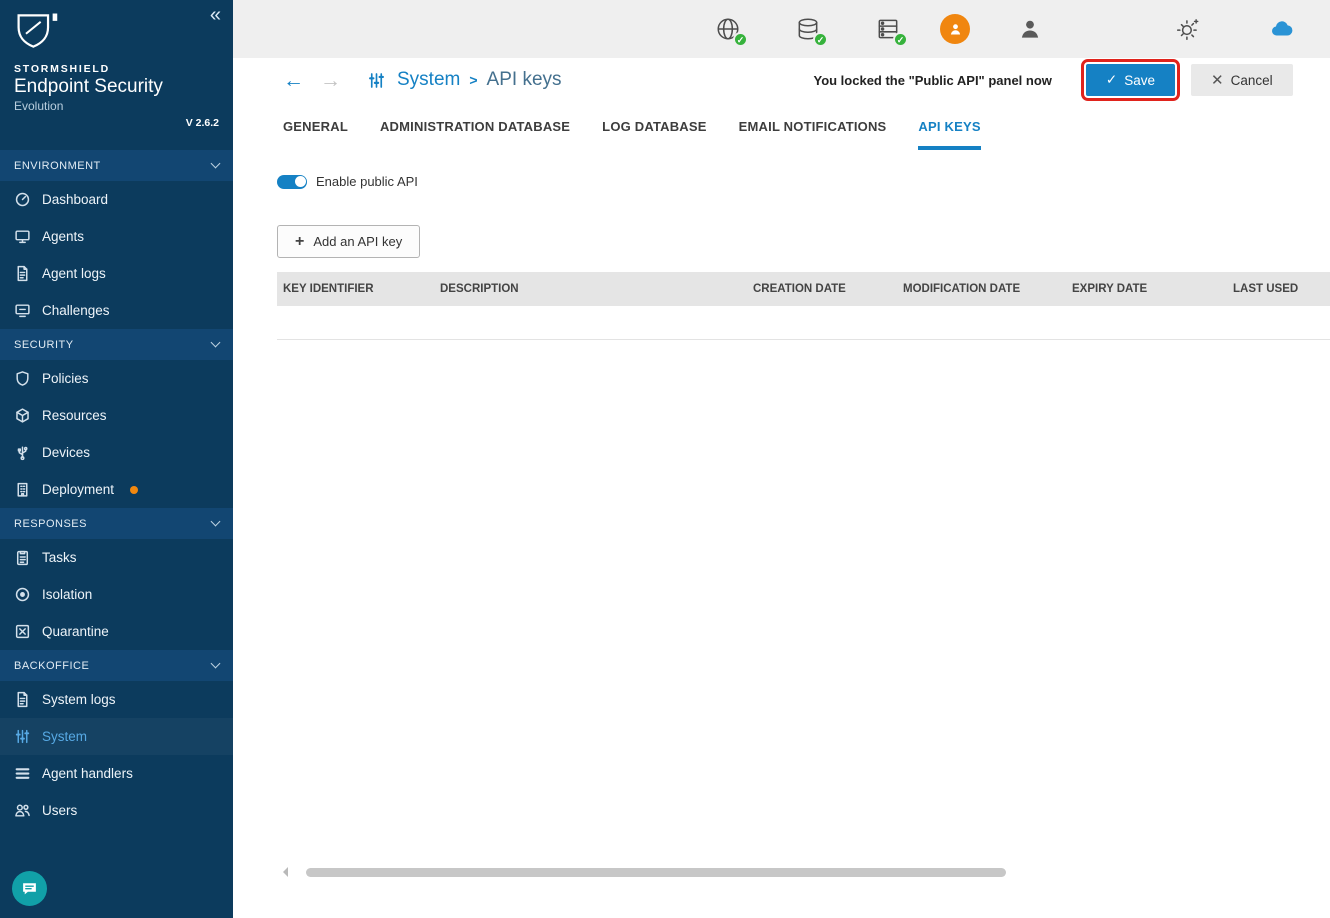 This screenshot has width=1330, height=918. I want to click on sidebar-item-system-logs: System logs, so click(116, 699).